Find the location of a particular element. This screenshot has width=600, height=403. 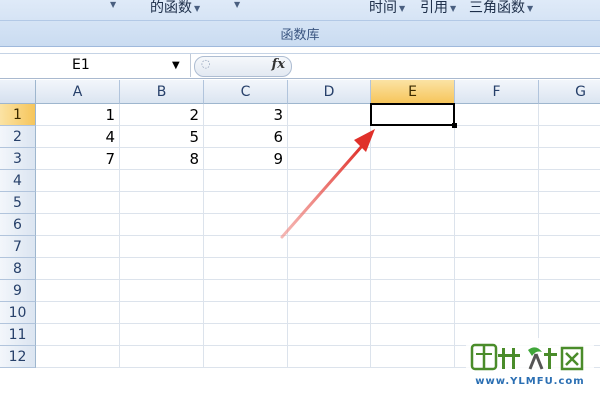

watermark: www.YLMFU.com is located at coordinates (530, 367).